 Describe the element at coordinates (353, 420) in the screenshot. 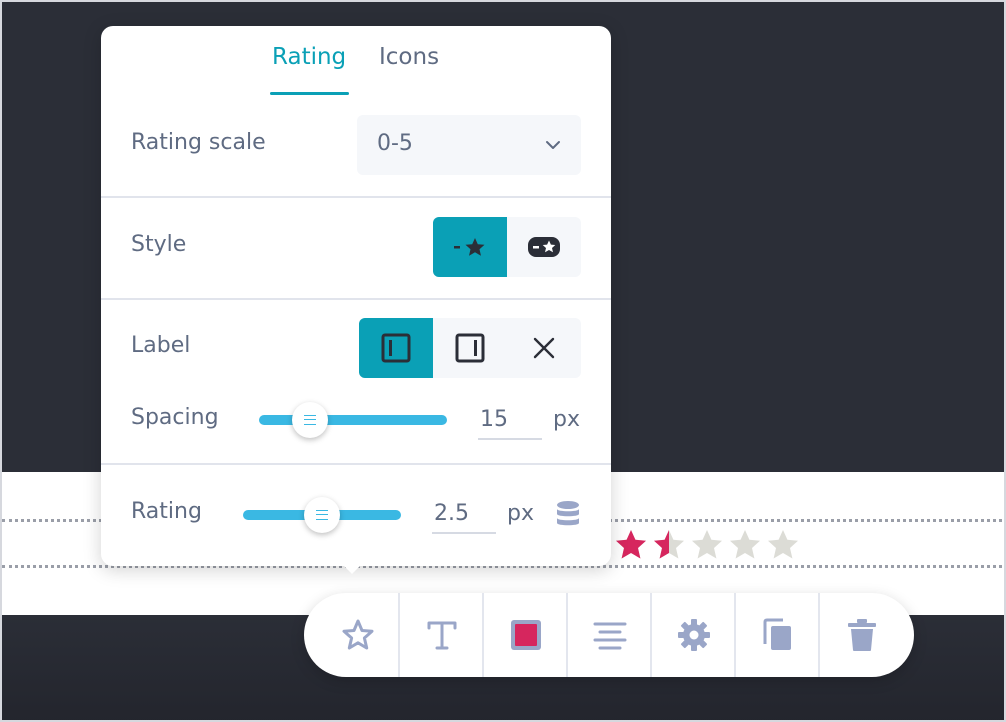

I see `spacing-slider-track` at that location.